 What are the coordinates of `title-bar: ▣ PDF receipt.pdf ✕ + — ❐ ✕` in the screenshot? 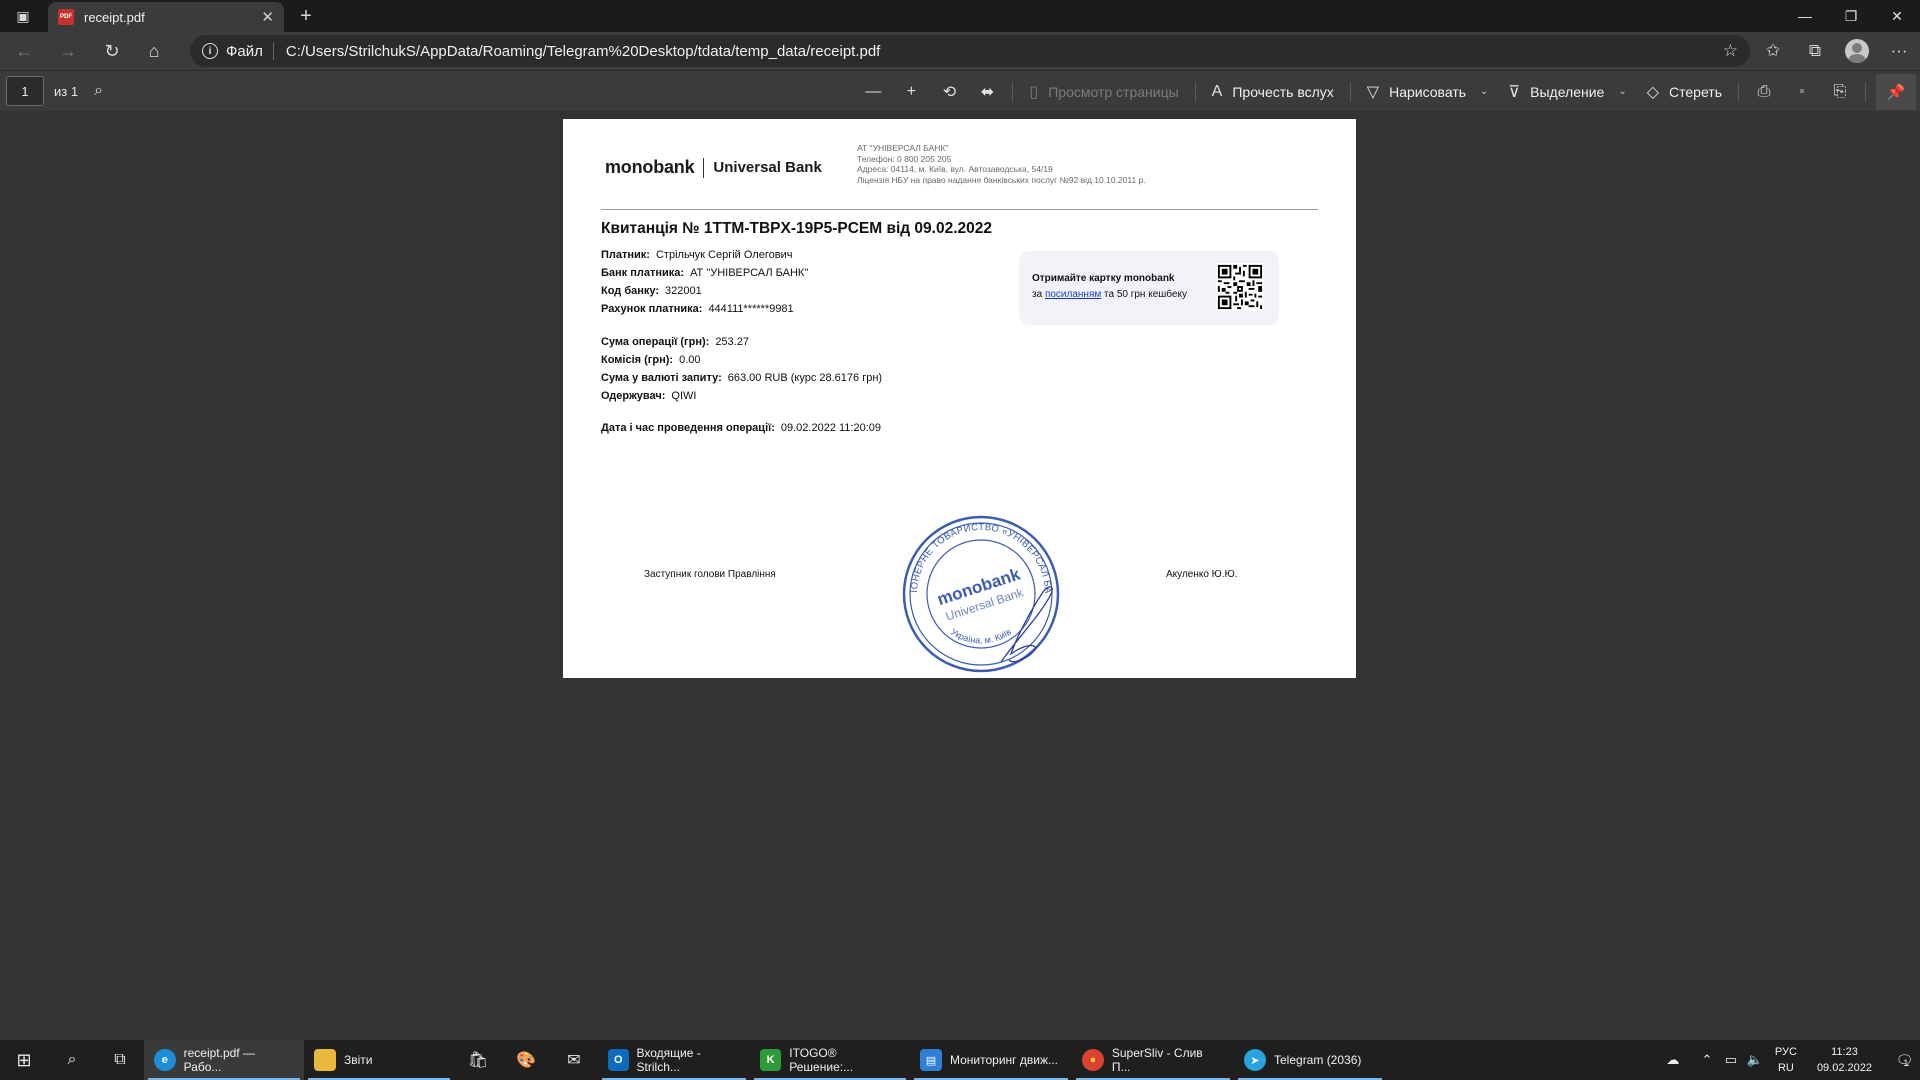 It's located at (960, 16).